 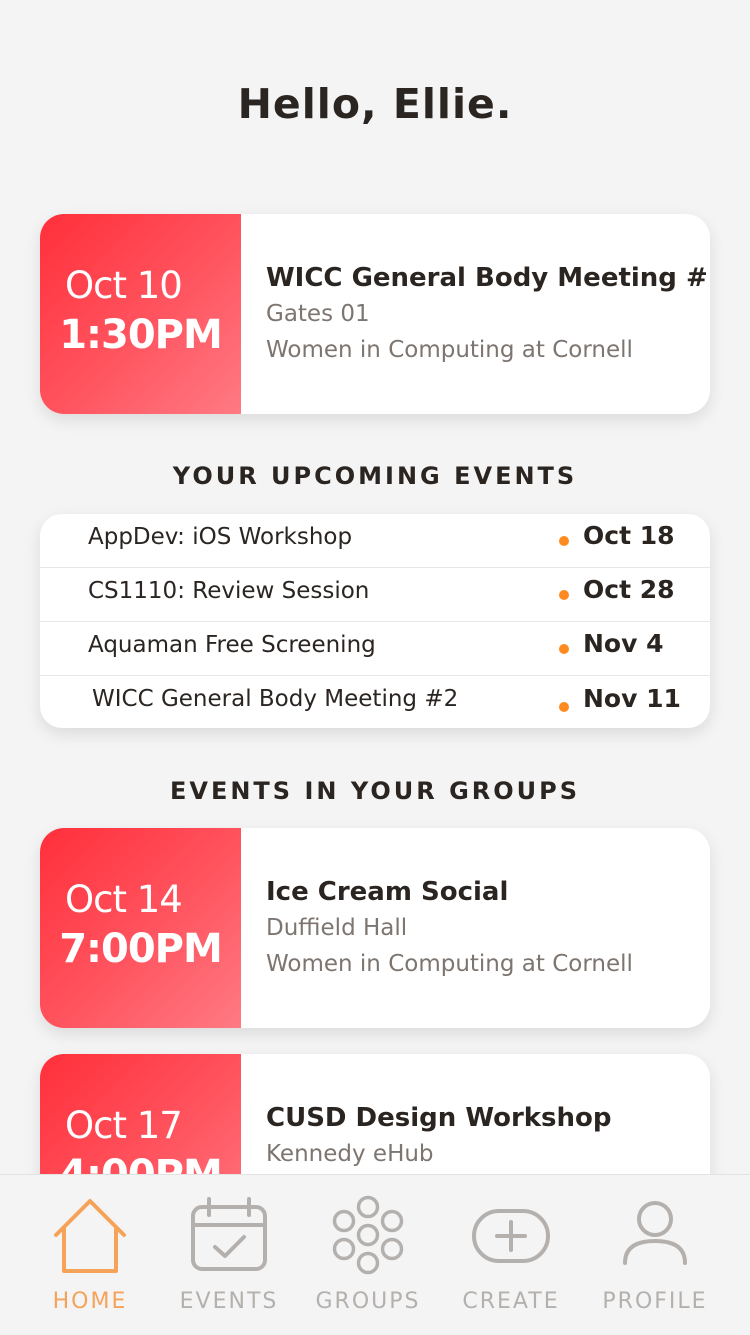 I want to click on event-date-block: Oct 14 7:00PM, so click(x=140, y=928).